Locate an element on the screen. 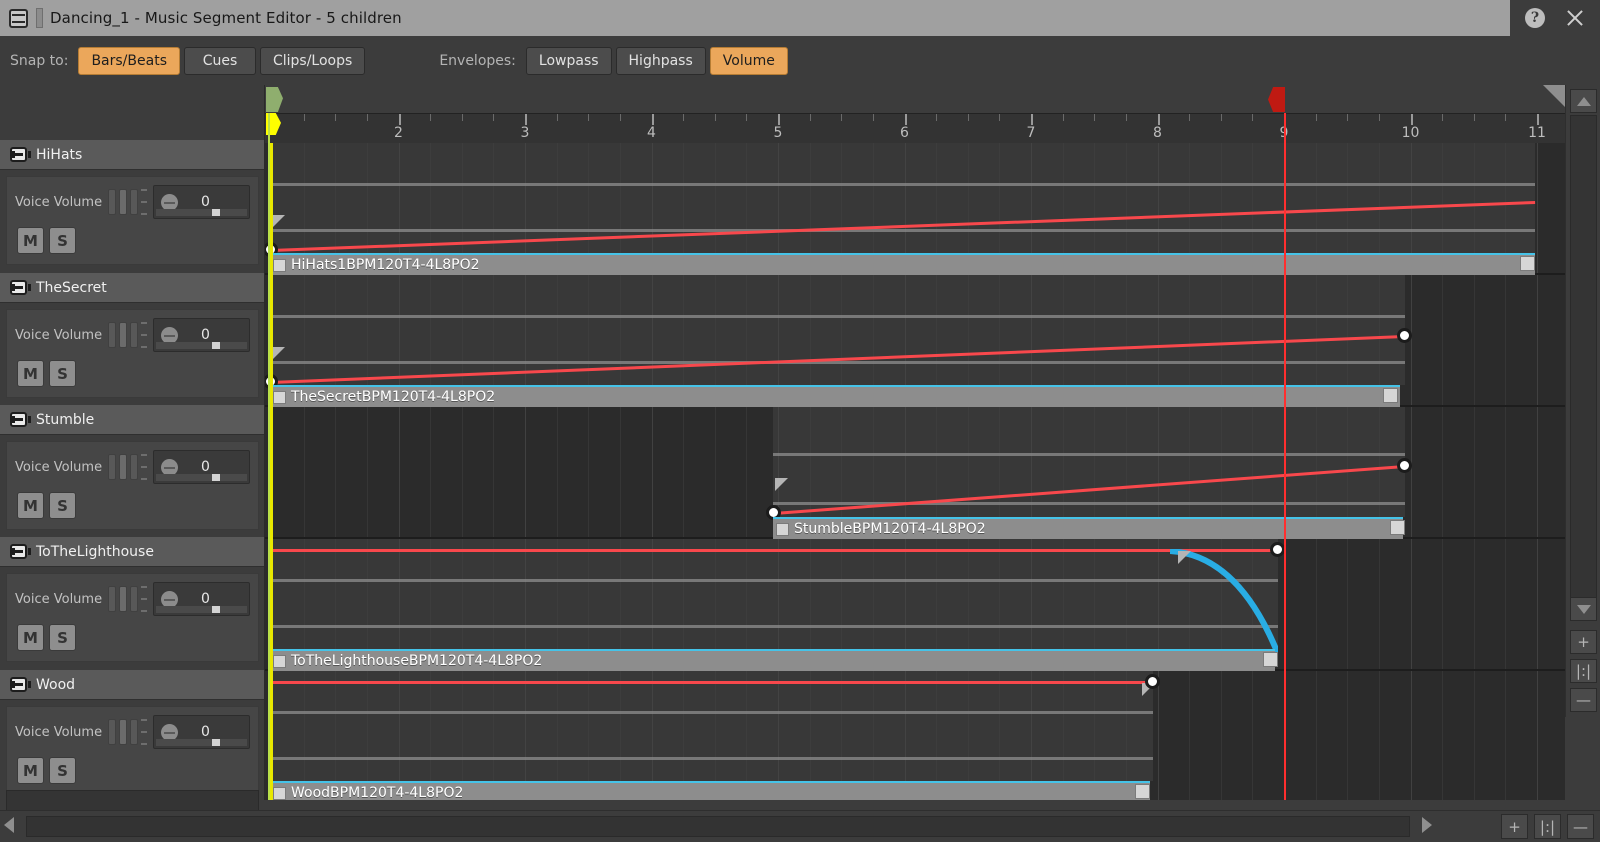 The width and height of the screenshot is (1600, 842). vzoom-in-button: + is located at coordinates (1583, 642).